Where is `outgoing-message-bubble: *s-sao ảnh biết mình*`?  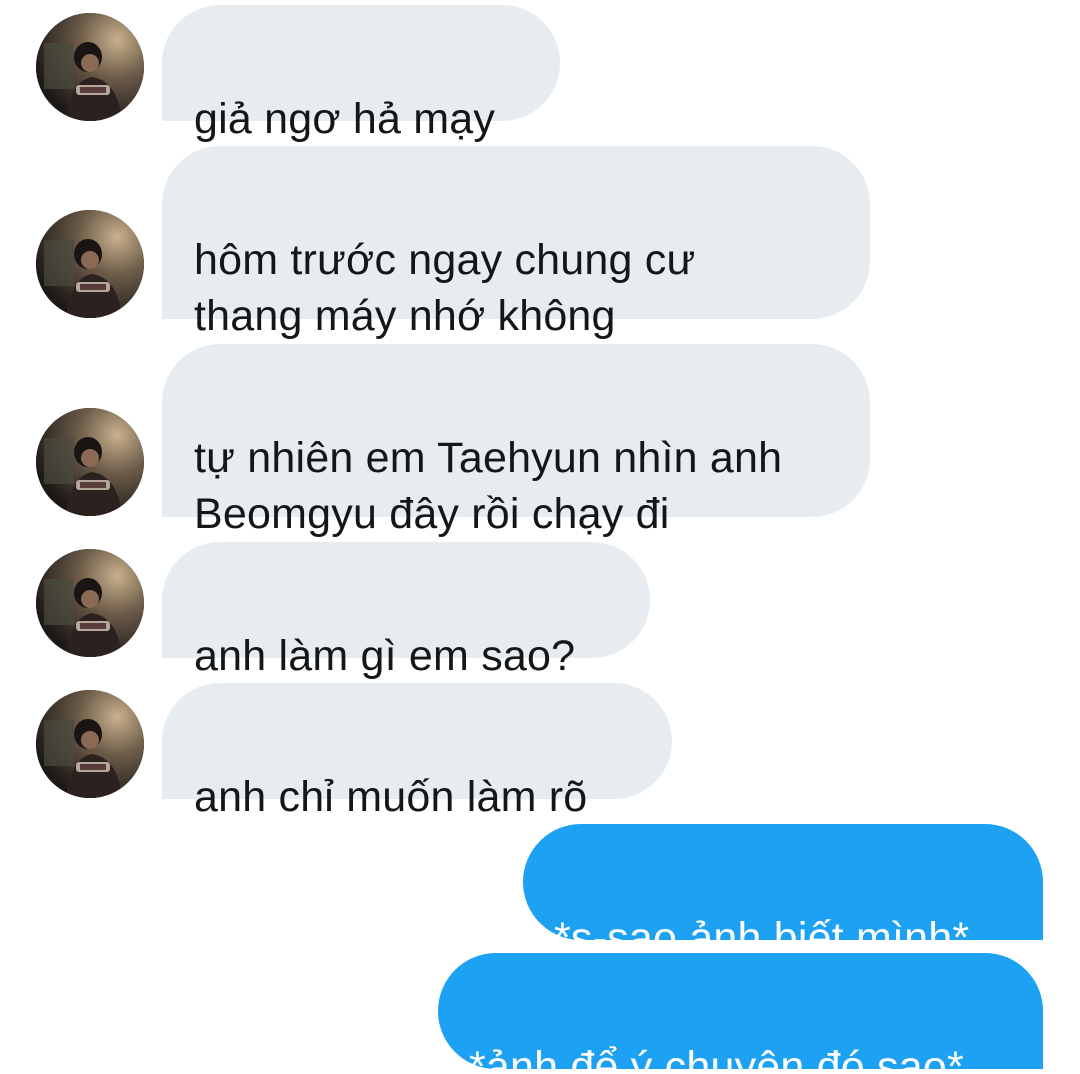 outgoing-message-bubble: *s-sao ảnh biết mình* is located at coordinates (783, 893).